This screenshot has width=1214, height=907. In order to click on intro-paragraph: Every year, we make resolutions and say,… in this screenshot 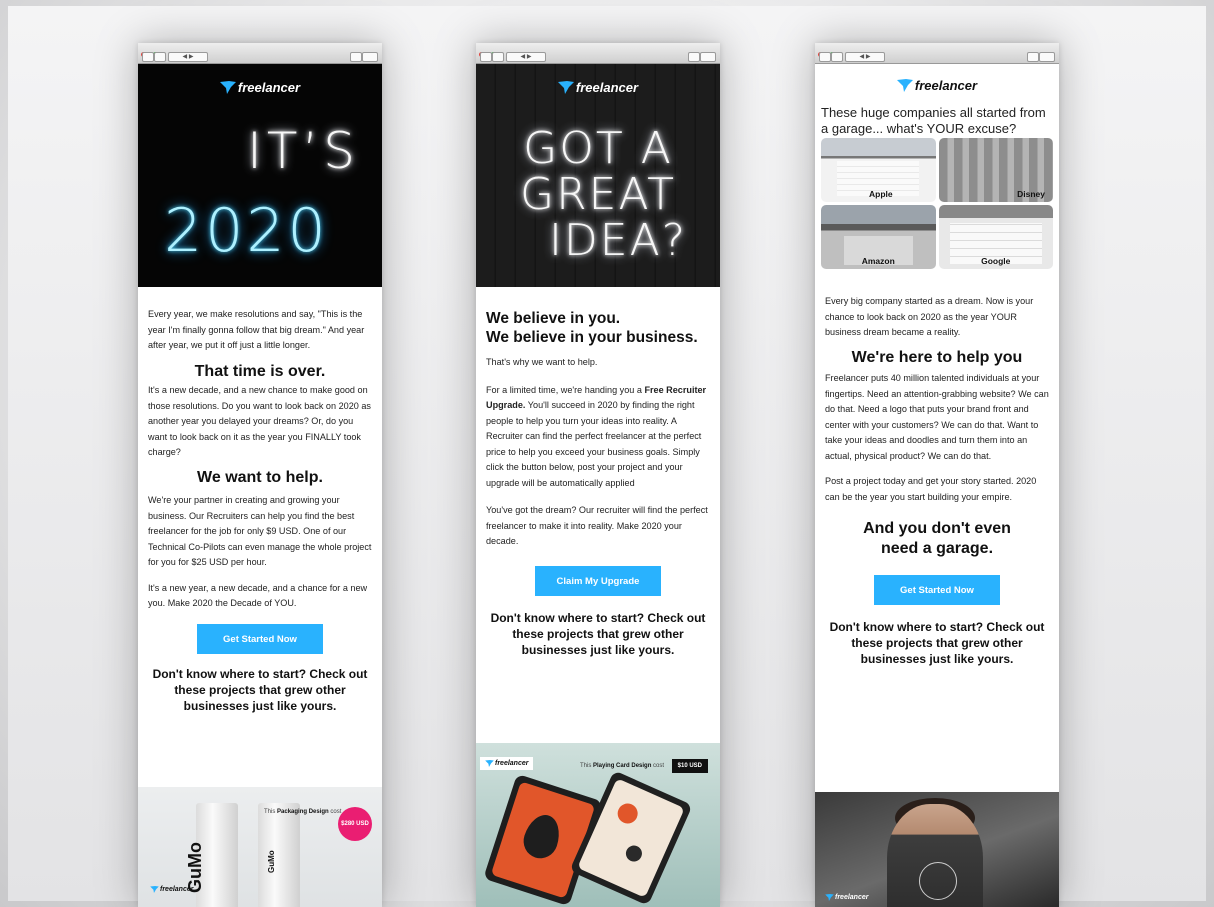, I will do `click(256, 329)`.